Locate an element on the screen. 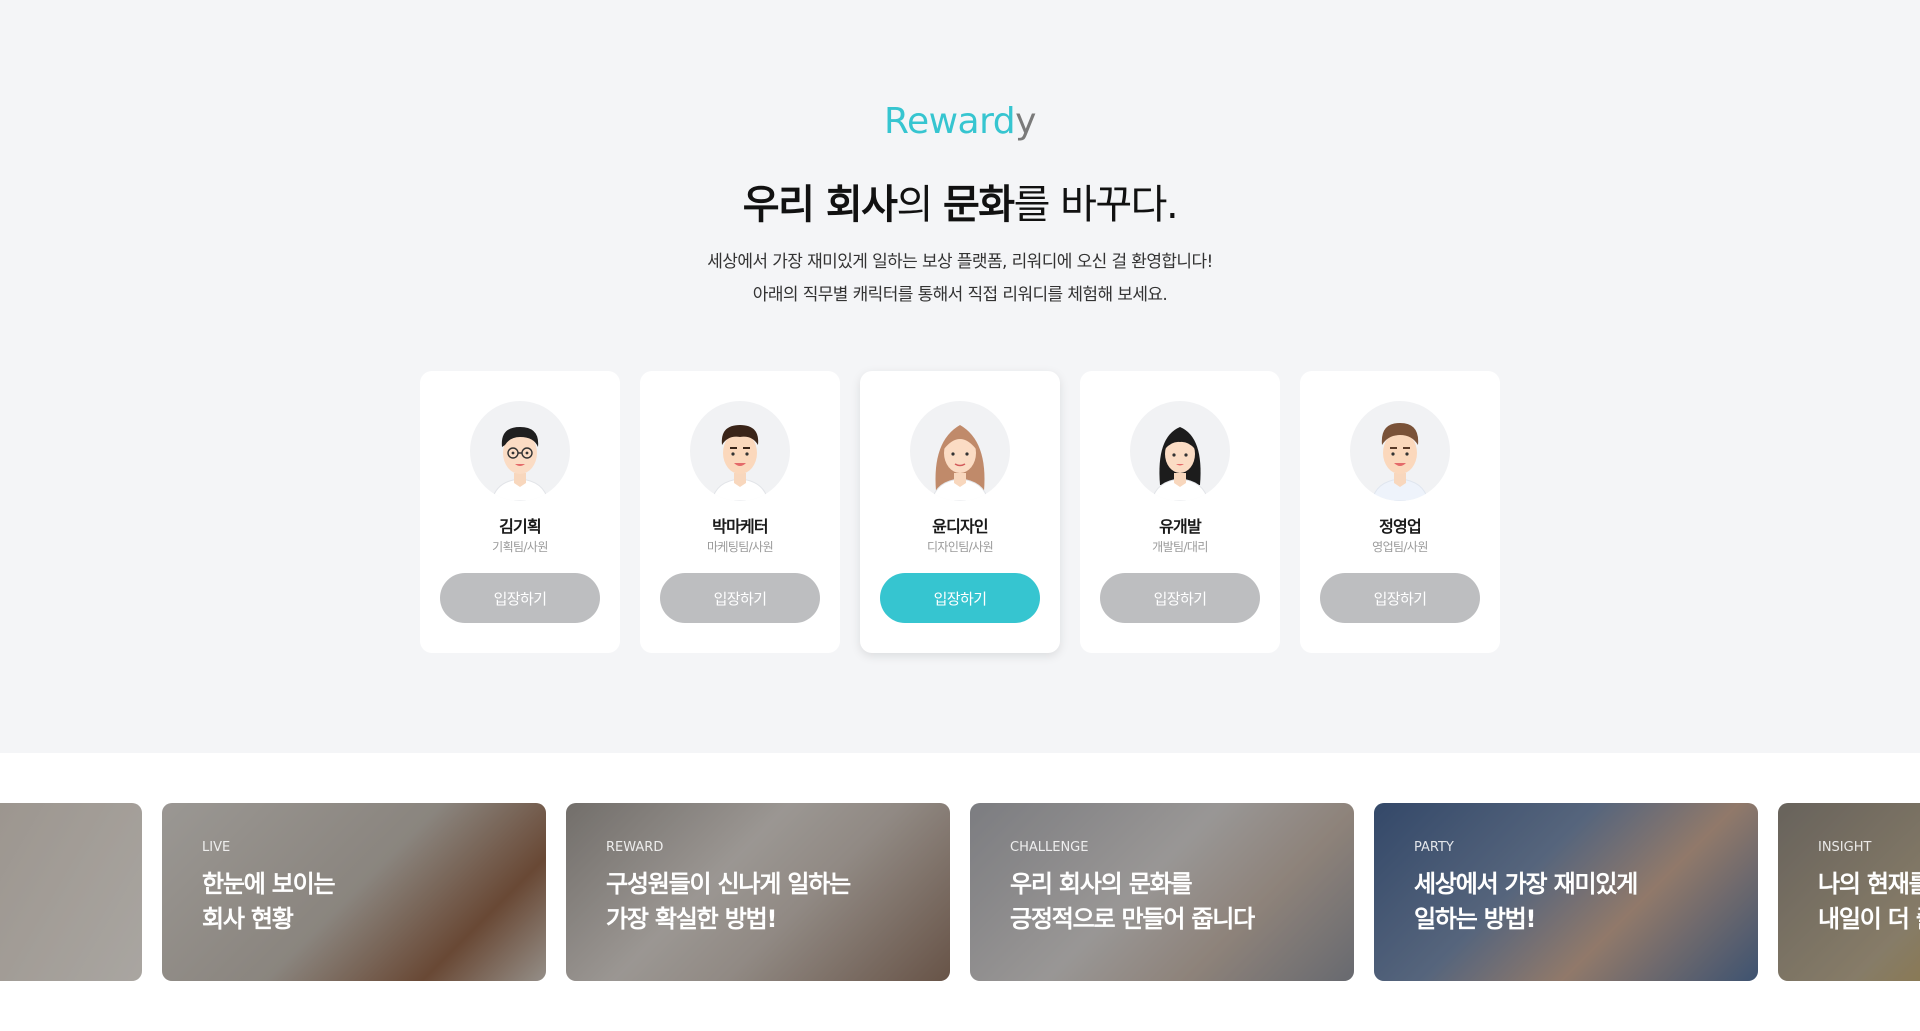 This screenshot has width=1920, height=1031. rewardy-logo: Rewardy is located at coordinates (960, 121).